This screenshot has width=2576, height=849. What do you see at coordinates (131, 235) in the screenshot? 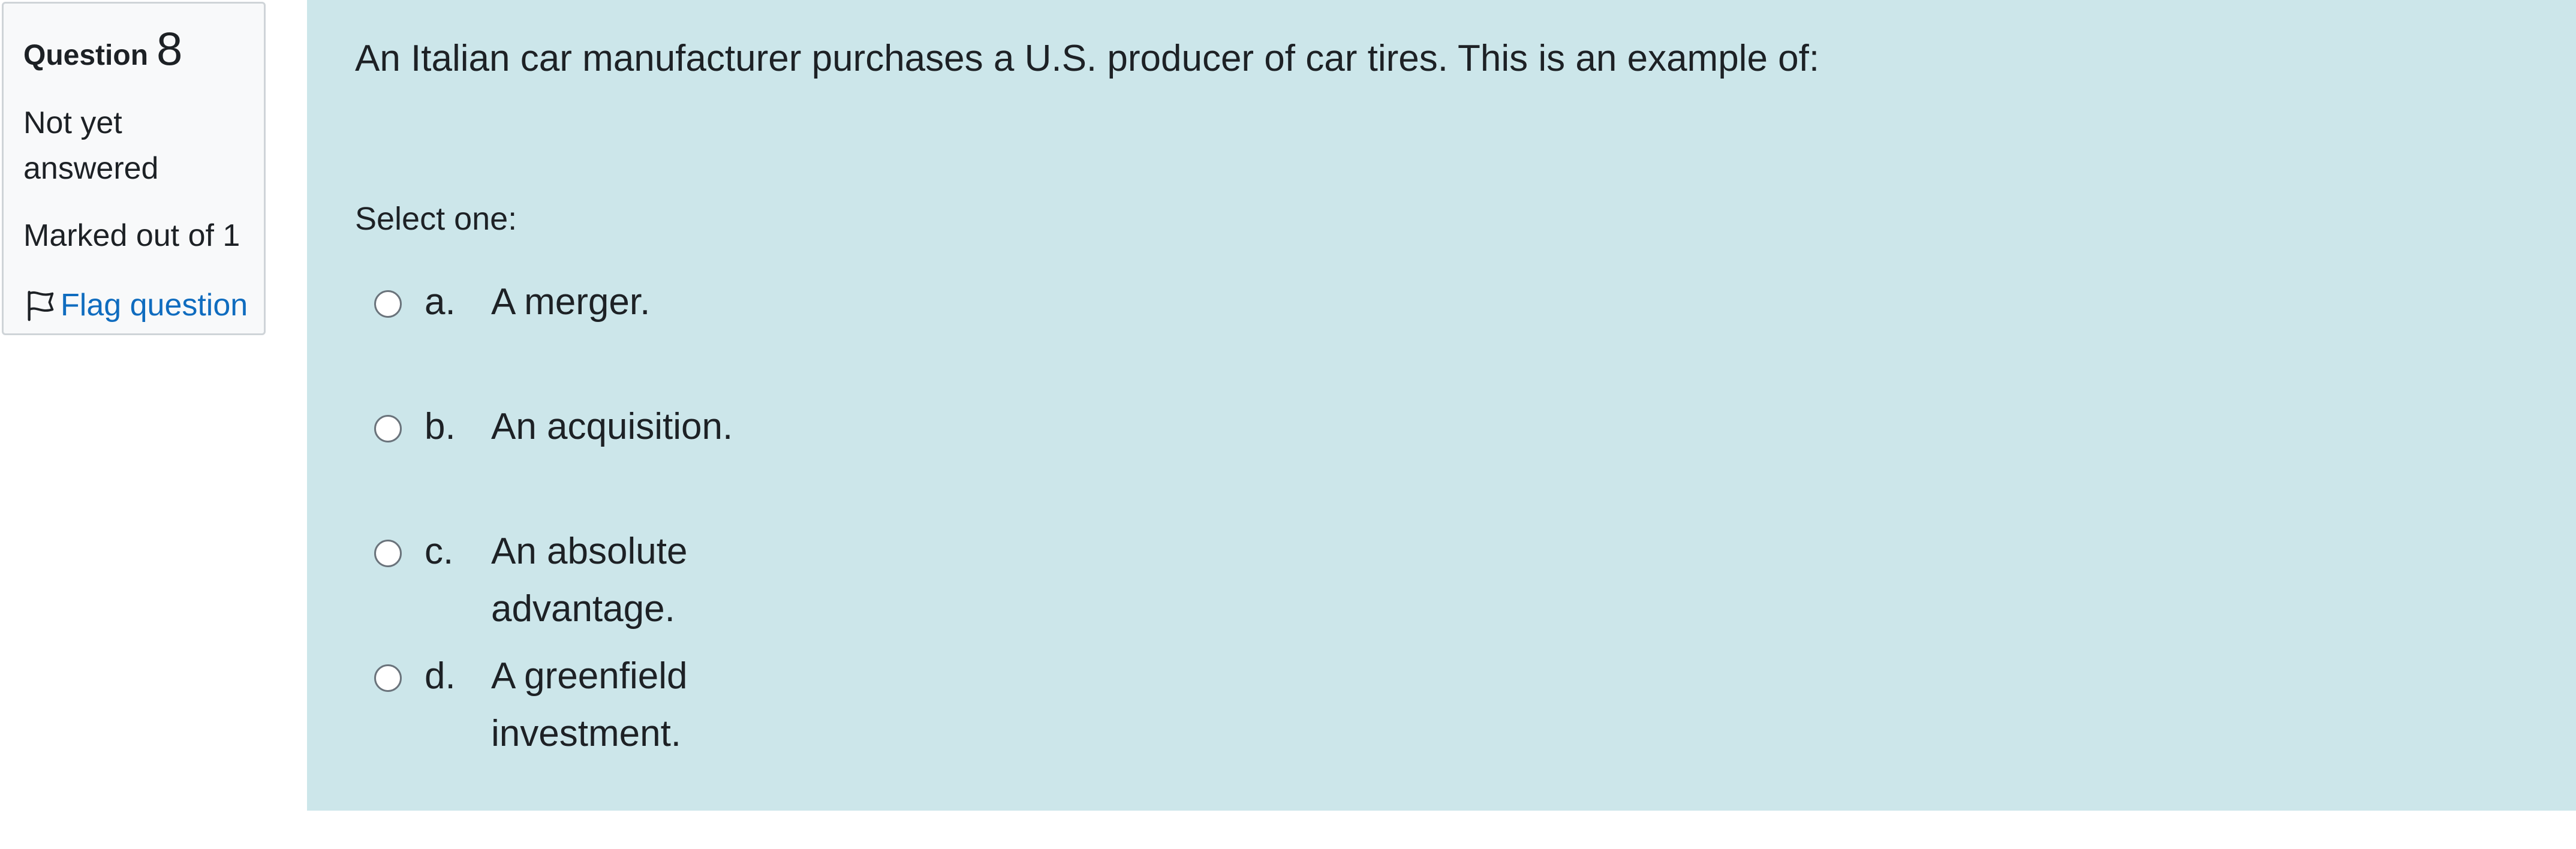
I see `question-grade: Marked out of 1` at bounding box center [131, 235].